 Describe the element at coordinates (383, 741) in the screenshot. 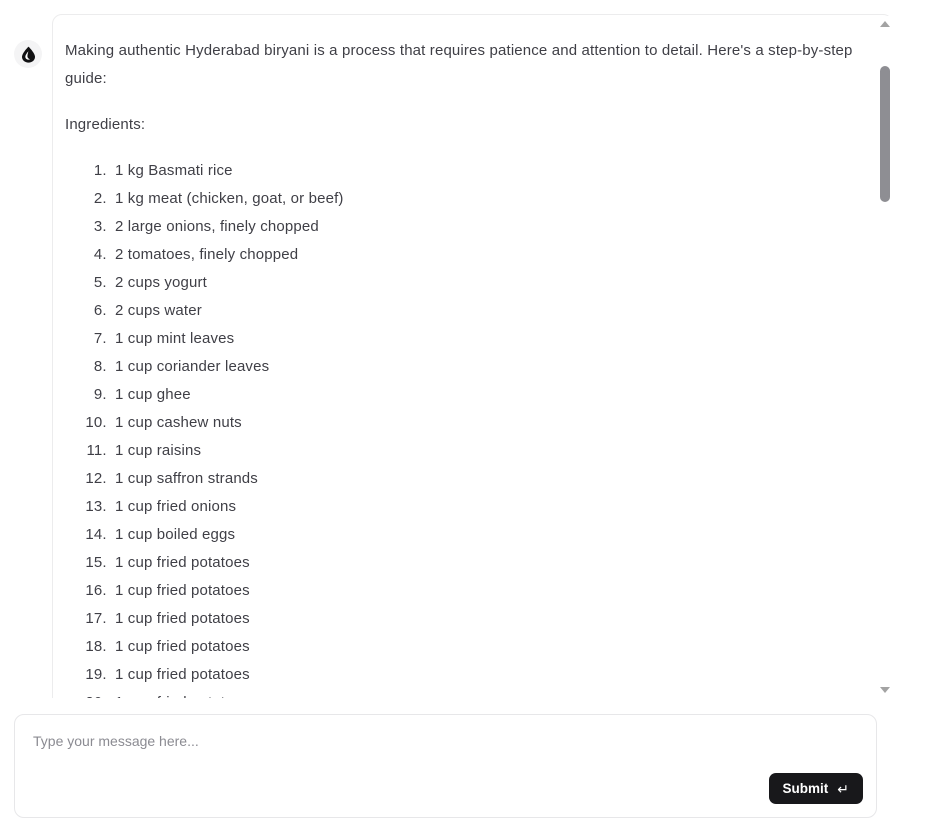

I see `message-input` at that location.